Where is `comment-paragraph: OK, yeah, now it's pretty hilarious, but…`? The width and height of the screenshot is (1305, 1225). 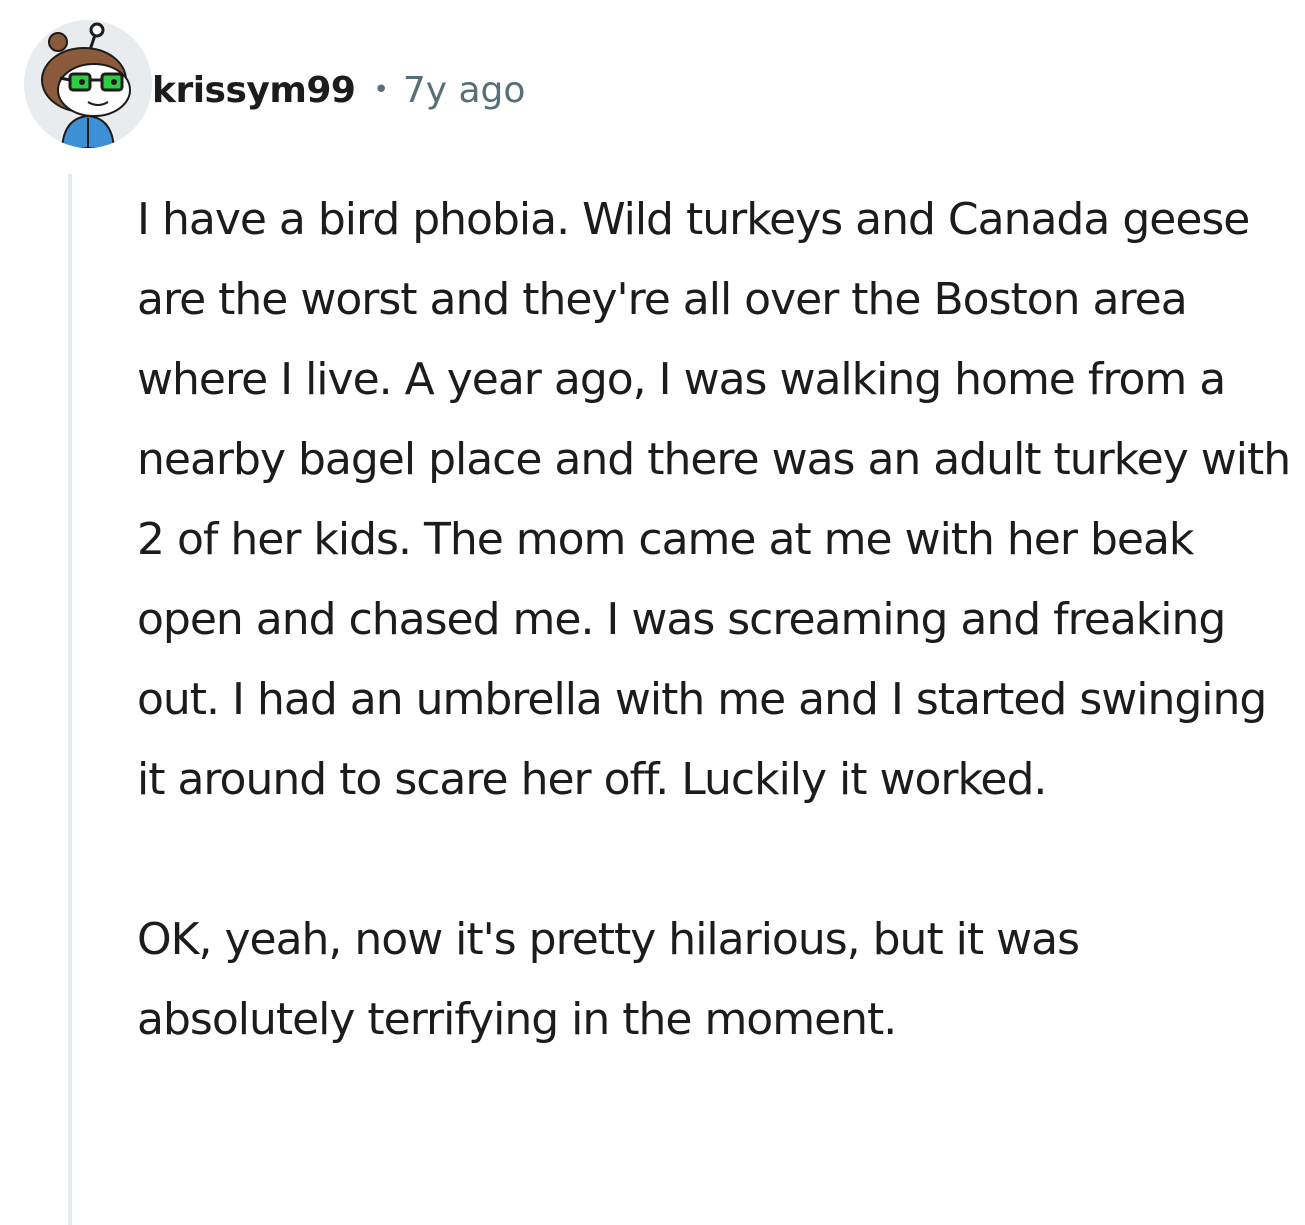 comment-paragraph: OK, yeah, now it's pretty hilarious, but… is located at coordinates (608, 979).